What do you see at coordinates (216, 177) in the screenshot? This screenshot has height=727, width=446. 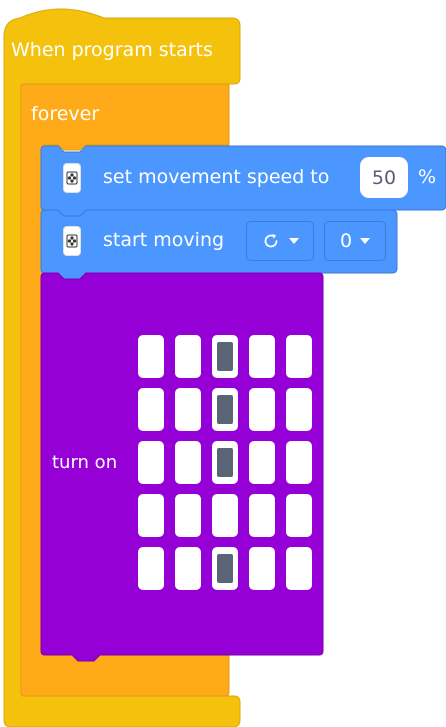 I see `set-movement-speed-label: set movement speed to` at bounding box center [216, 177].